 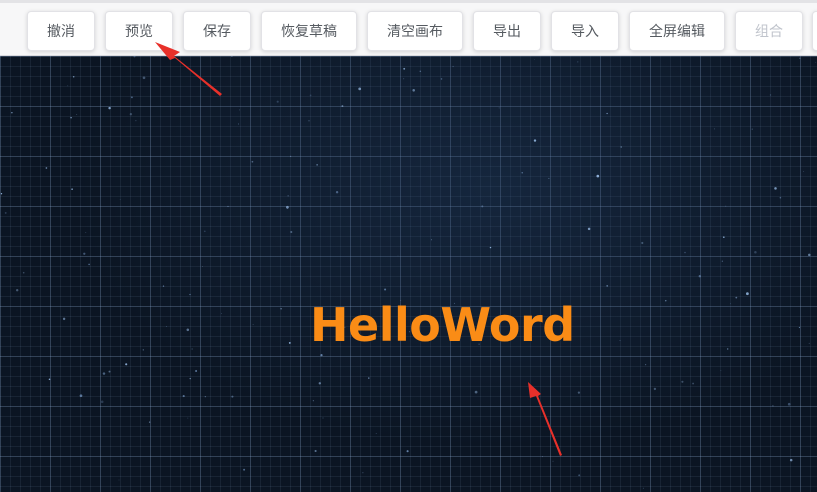 What do you see at coordinates (309, 31) in the screenshot?
I see `restore-draft-button: 恢复草稿` at bounding box center [309, 31].